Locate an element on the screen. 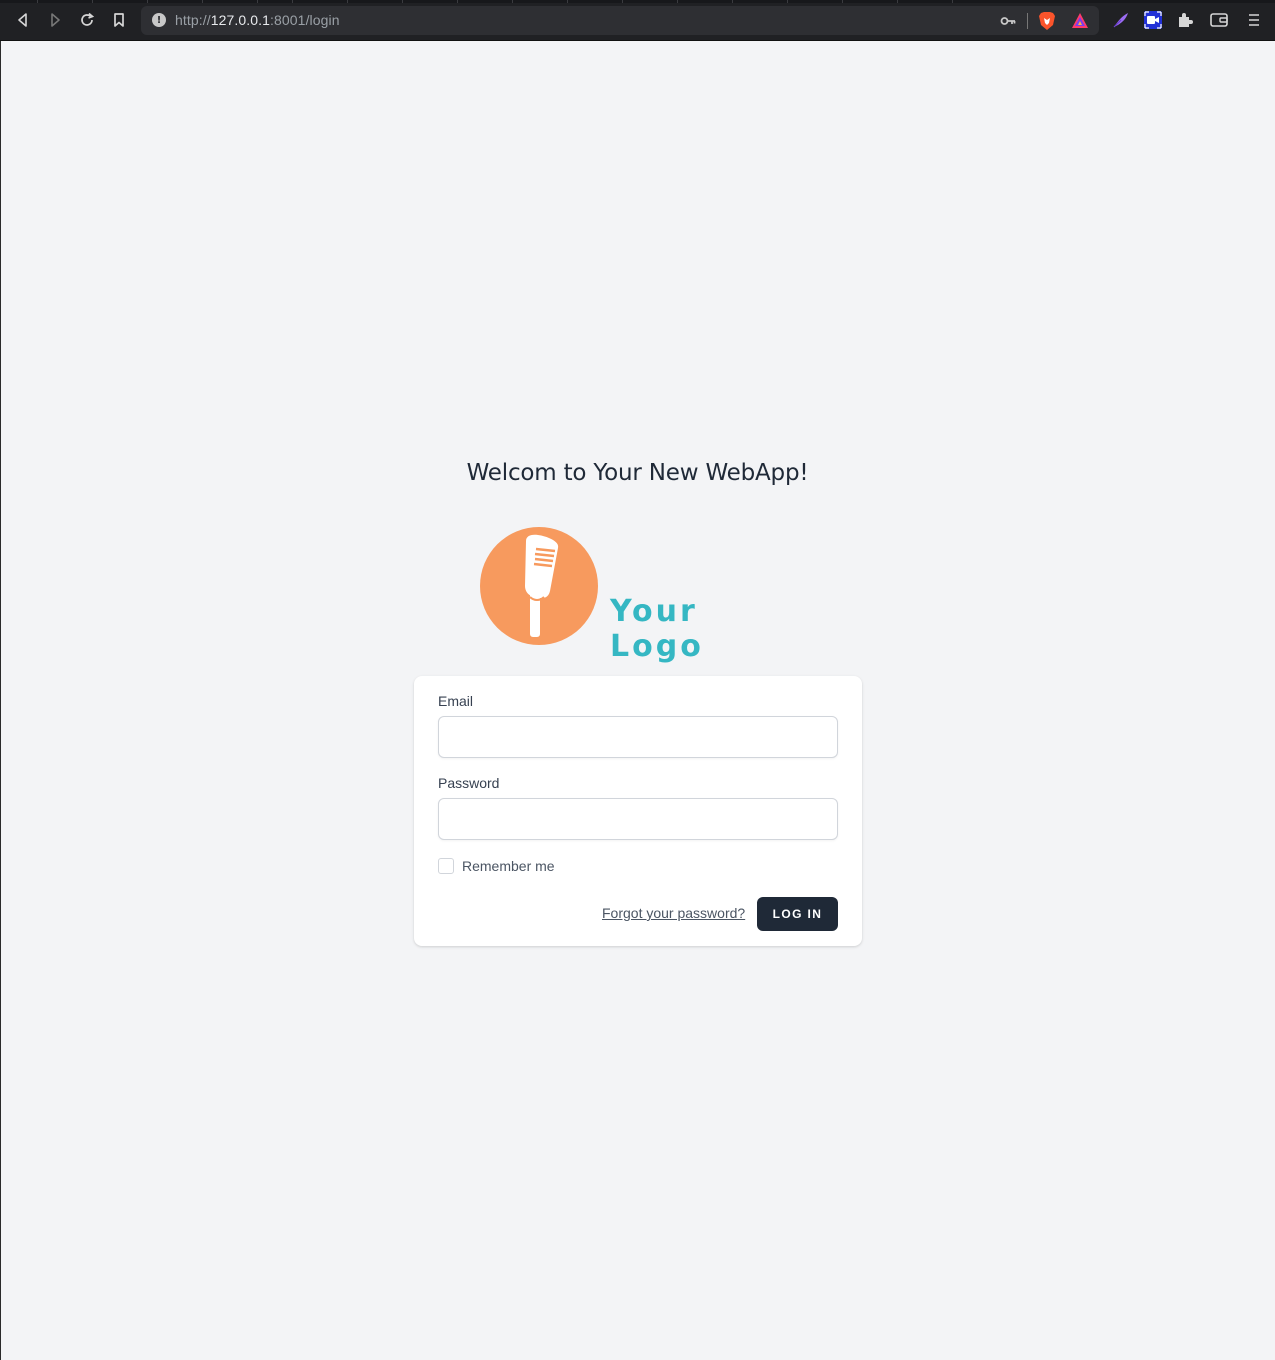  remember-me-label: Remember me is located at coordinates (508, 866).